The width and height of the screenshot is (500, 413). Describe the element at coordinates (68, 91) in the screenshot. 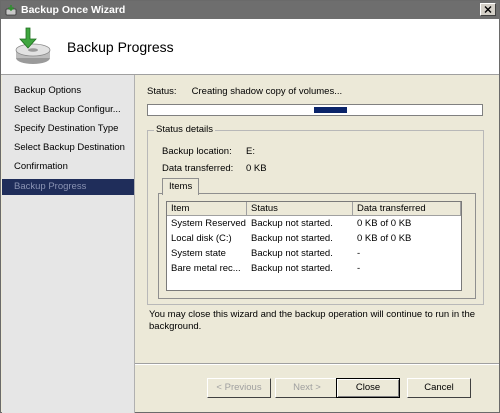

I see `nav-item-backup-options: Backup Options` at that location.